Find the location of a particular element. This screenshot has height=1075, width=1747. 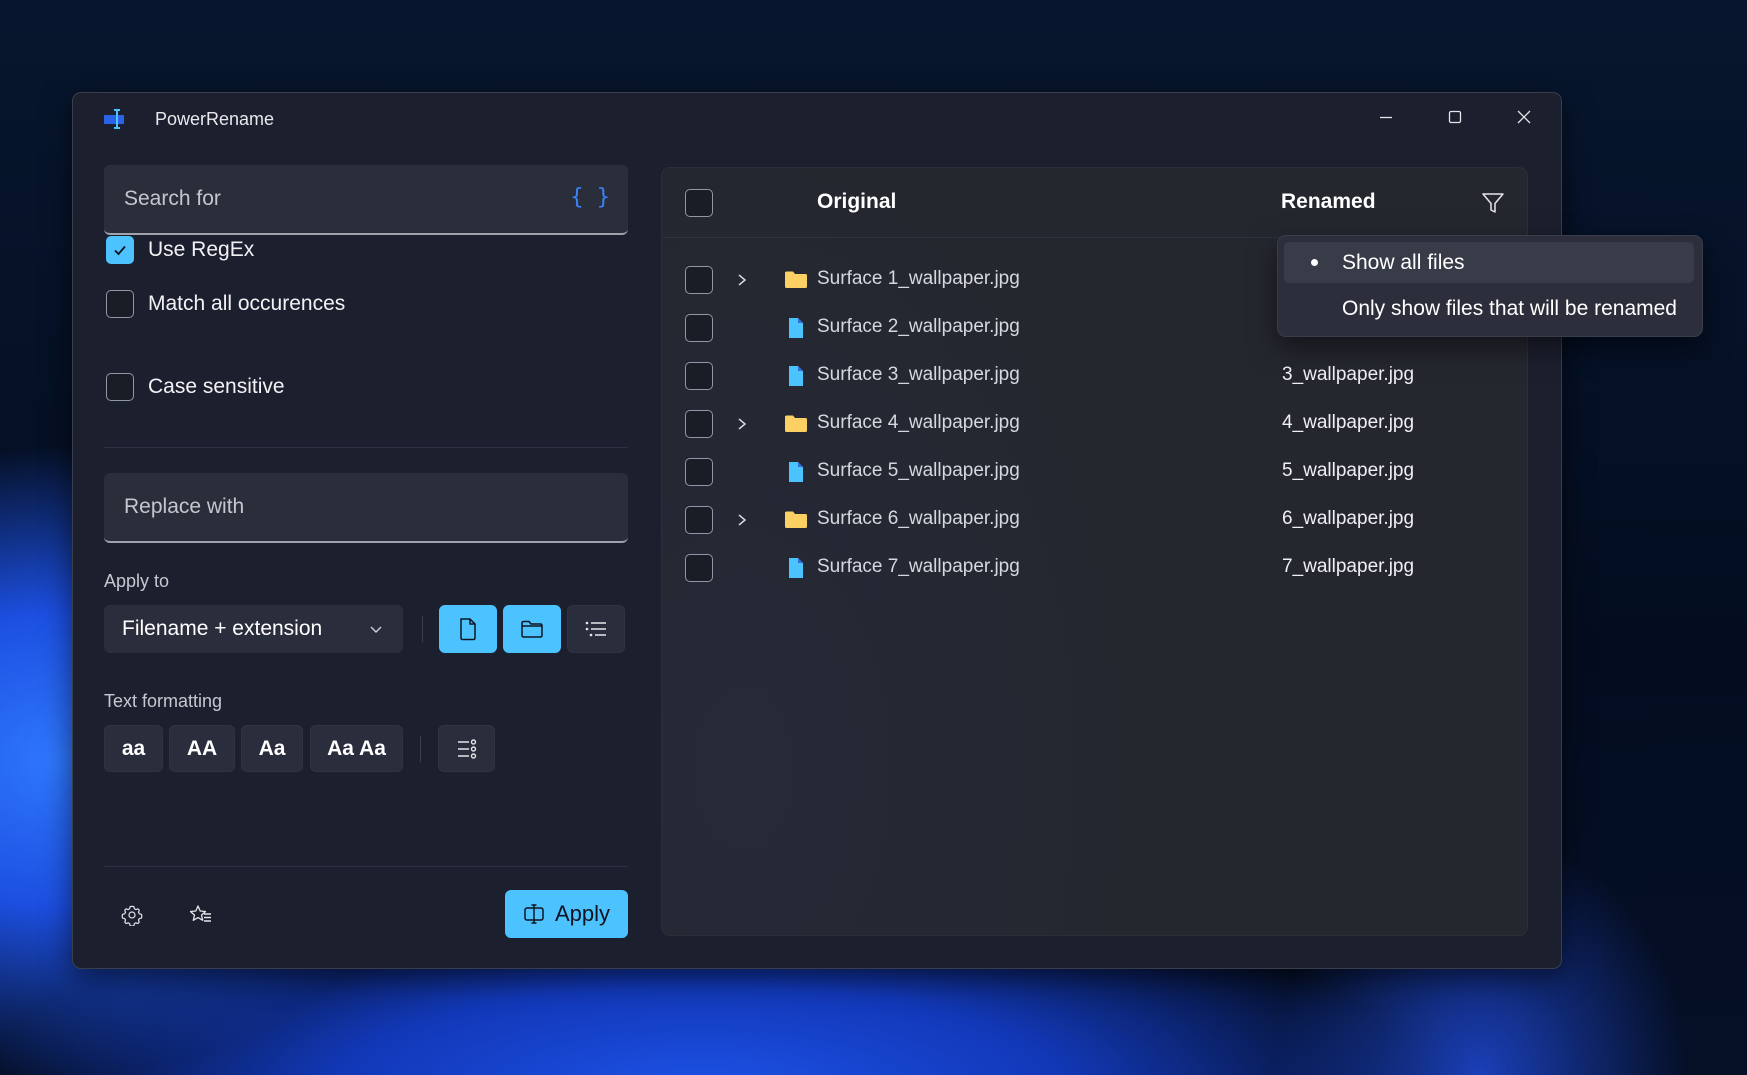

include-subfolders-toggle is located at coordinates (596, 629).